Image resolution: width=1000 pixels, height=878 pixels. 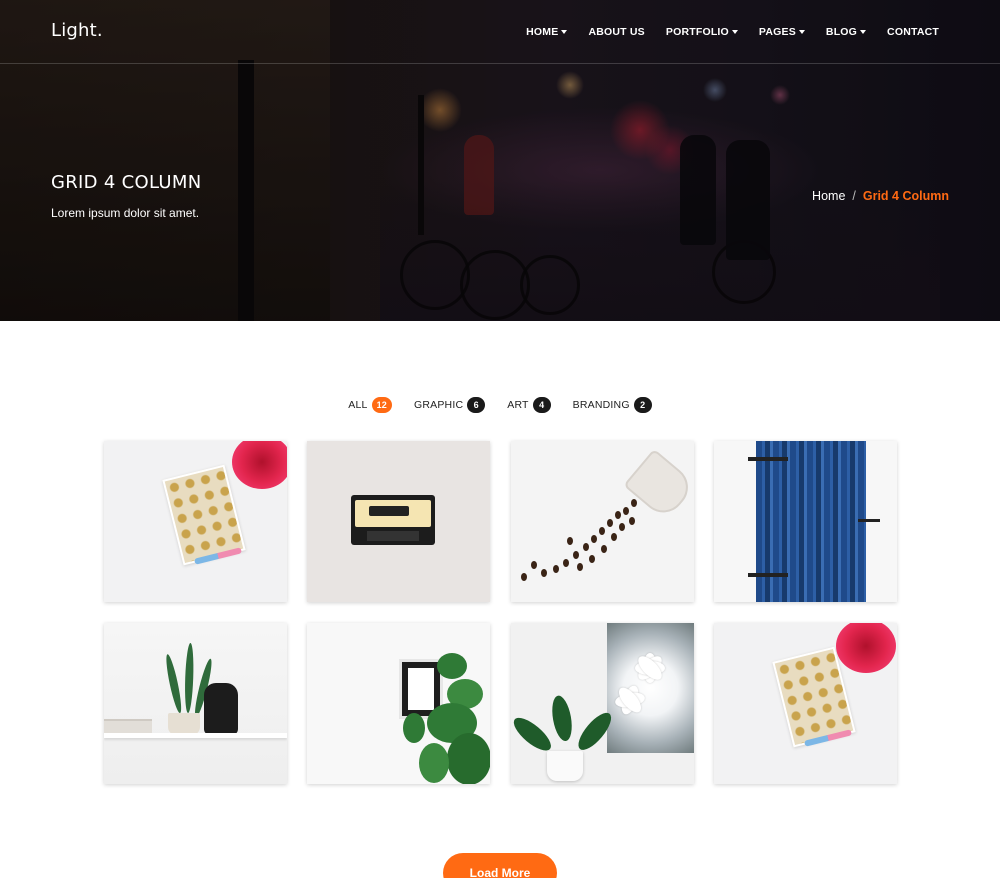 What do you see at coordinates (125, 213) in the screenshot?
I see `page-subtitle: Lorem ipsum dolor sit amet.` at bounding box center [125, 213].